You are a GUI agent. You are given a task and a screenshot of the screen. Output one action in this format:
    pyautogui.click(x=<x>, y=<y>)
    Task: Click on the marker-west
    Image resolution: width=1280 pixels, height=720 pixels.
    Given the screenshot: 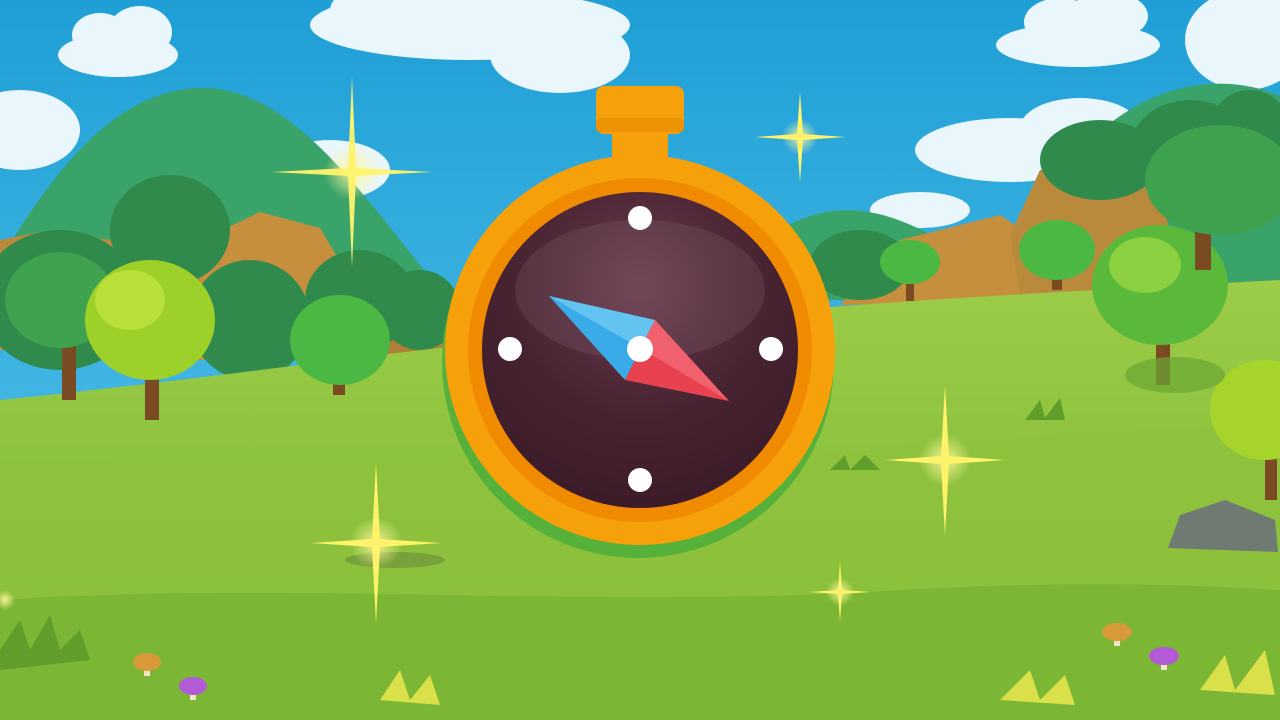 What is the action you would take?
    pyautogui.click(x=510, y=349)
    